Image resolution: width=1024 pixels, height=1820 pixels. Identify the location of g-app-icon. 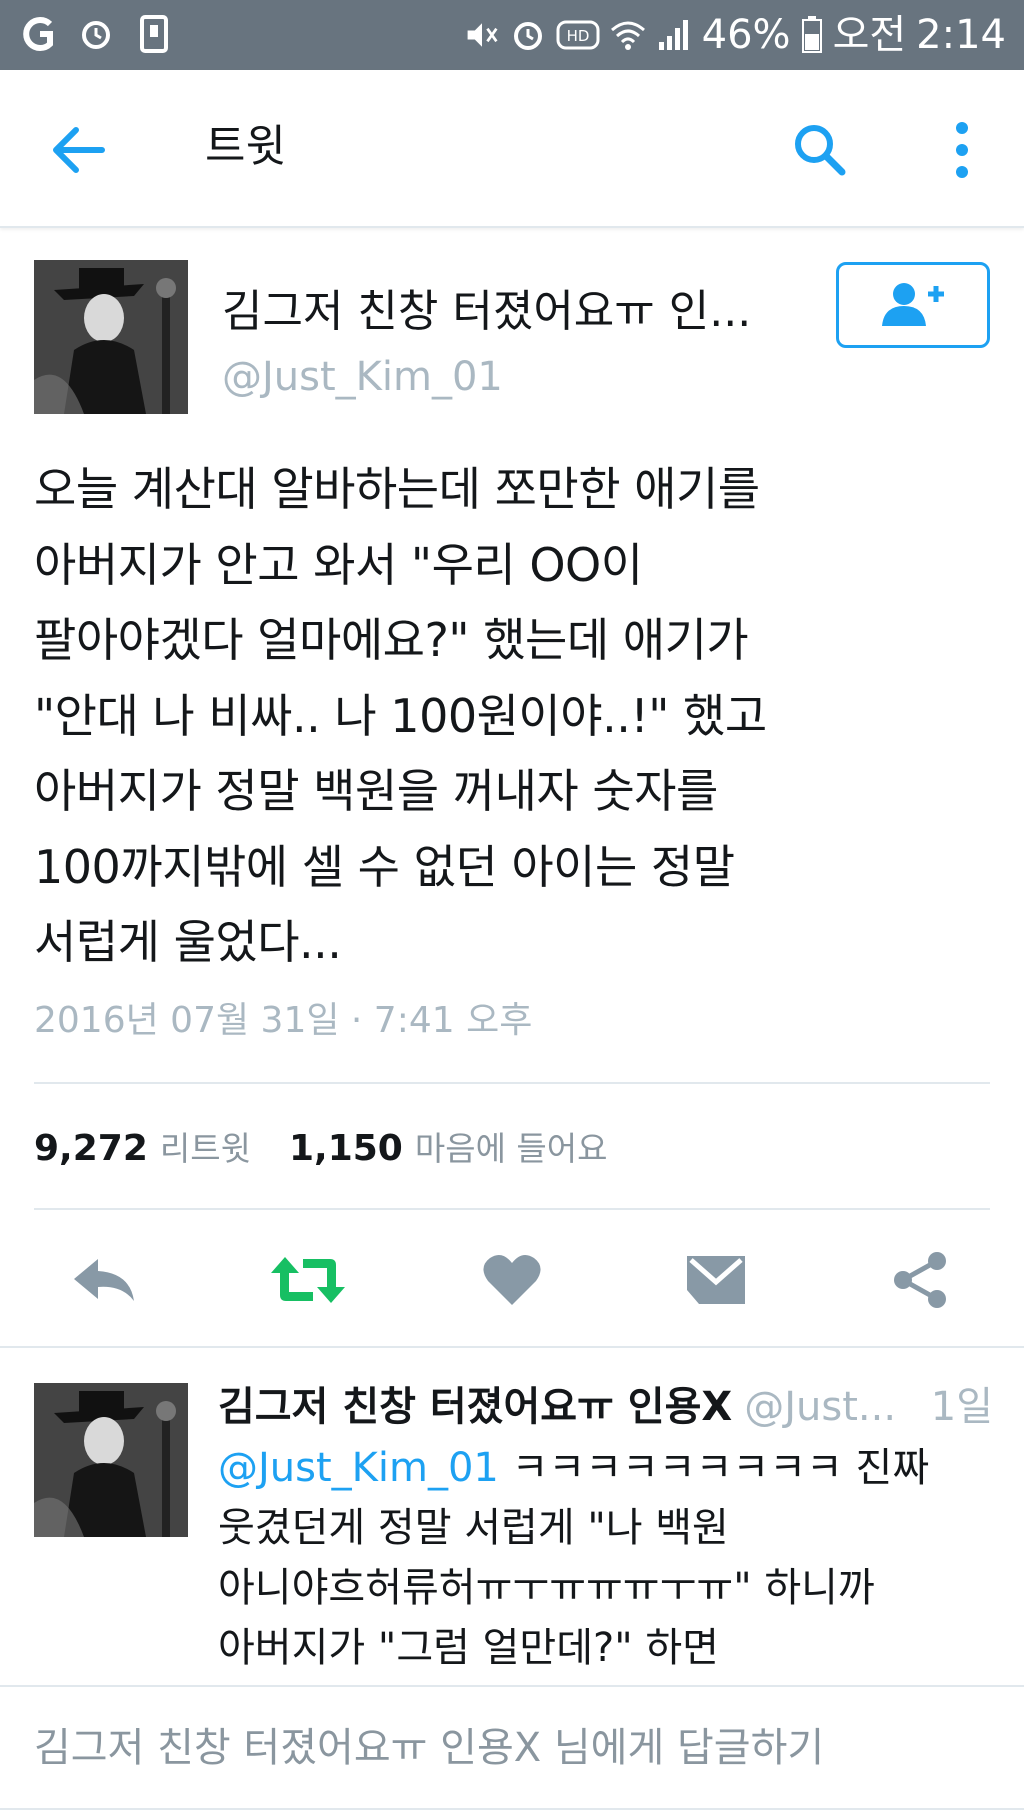
(38, 34).